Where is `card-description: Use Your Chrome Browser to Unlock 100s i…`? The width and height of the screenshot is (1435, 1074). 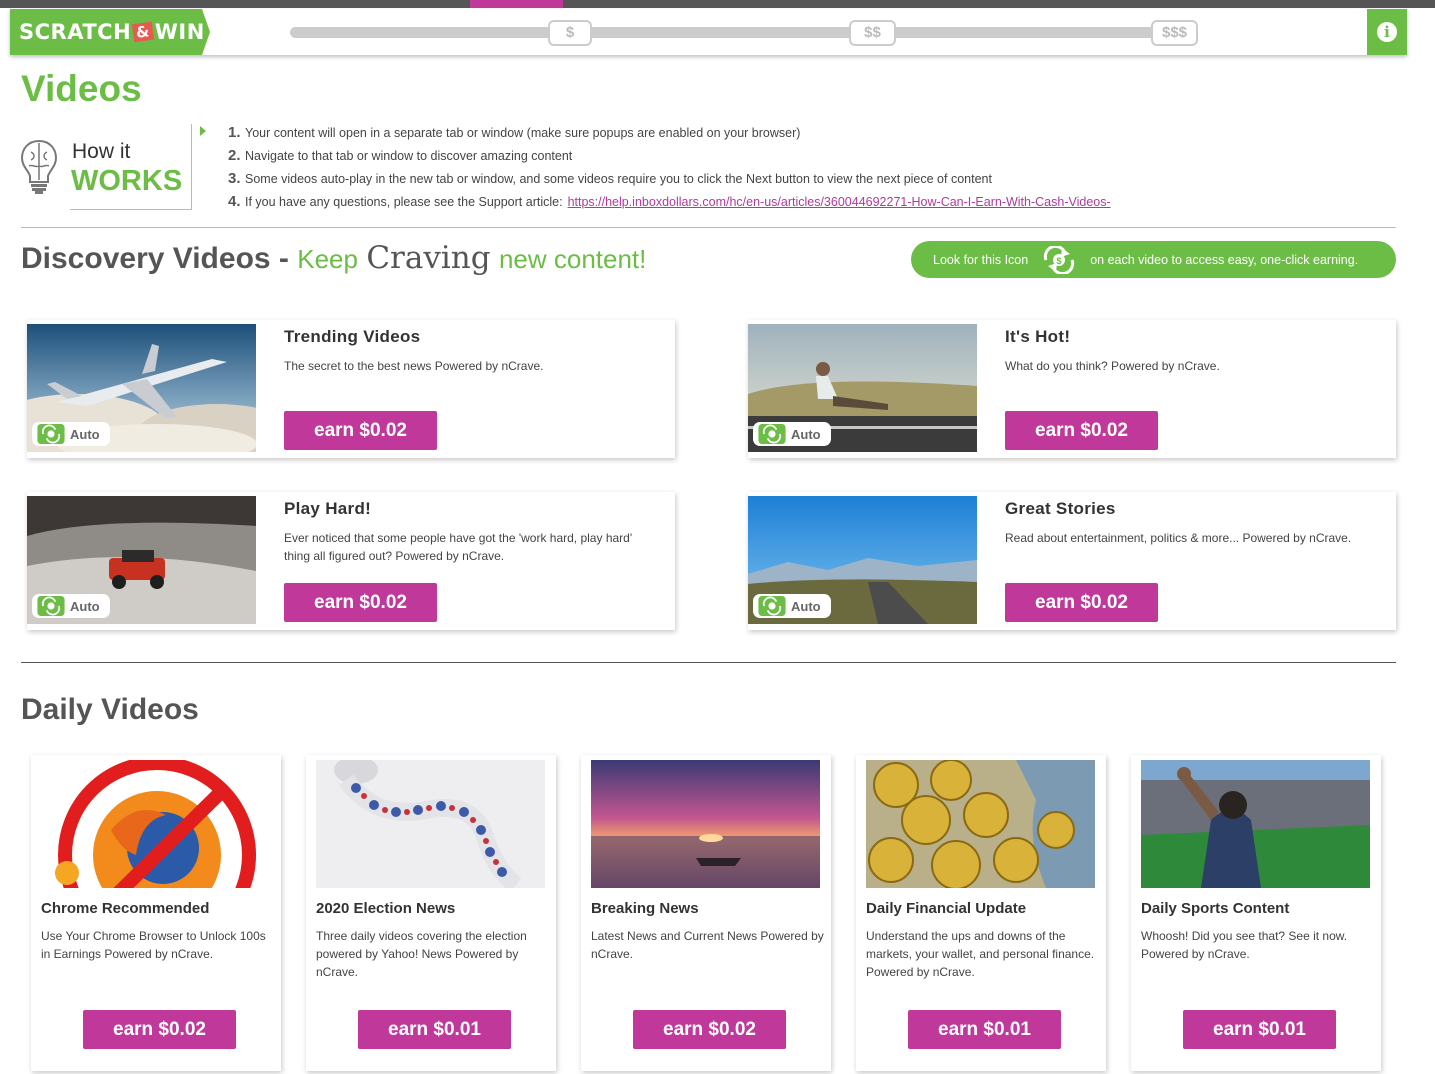
card-description: Use Your Chrome Browser to Unlock 100s i… is located at coordinates (153, 945).